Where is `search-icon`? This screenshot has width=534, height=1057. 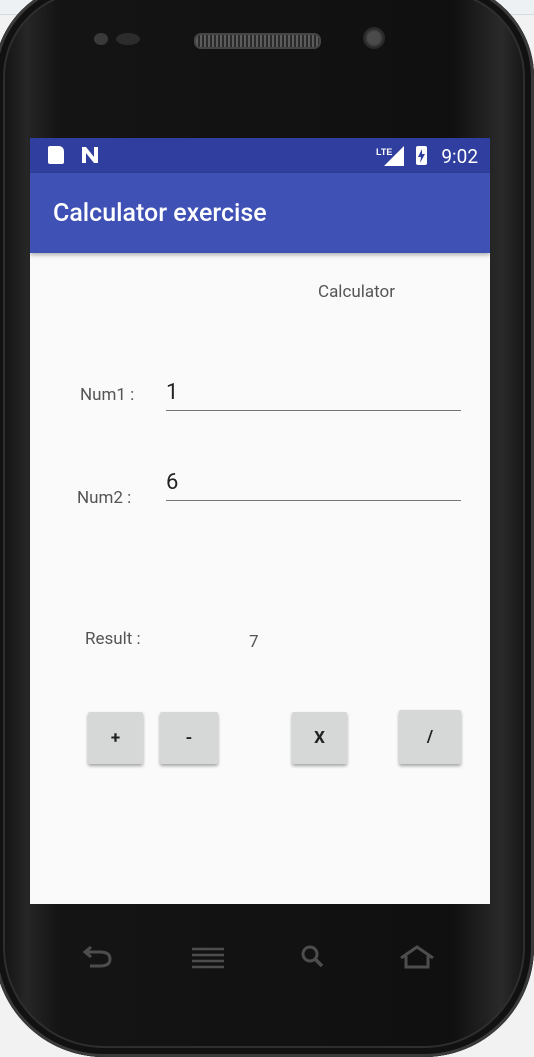
search-icon is located at coordinates (314, 957).